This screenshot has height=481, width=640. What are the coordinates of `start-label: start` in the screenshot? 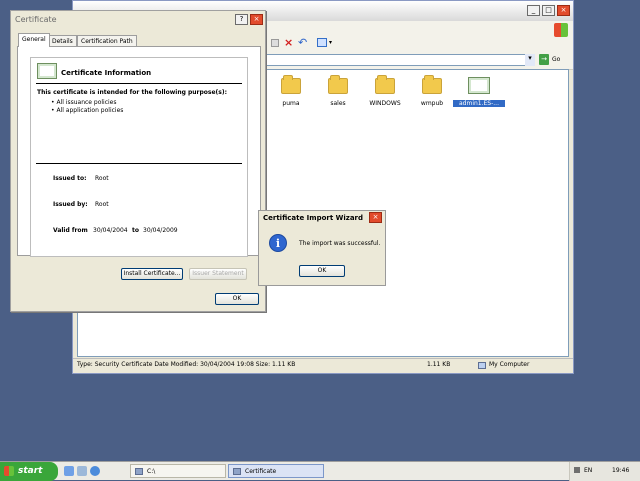 It's located at (30, 471).